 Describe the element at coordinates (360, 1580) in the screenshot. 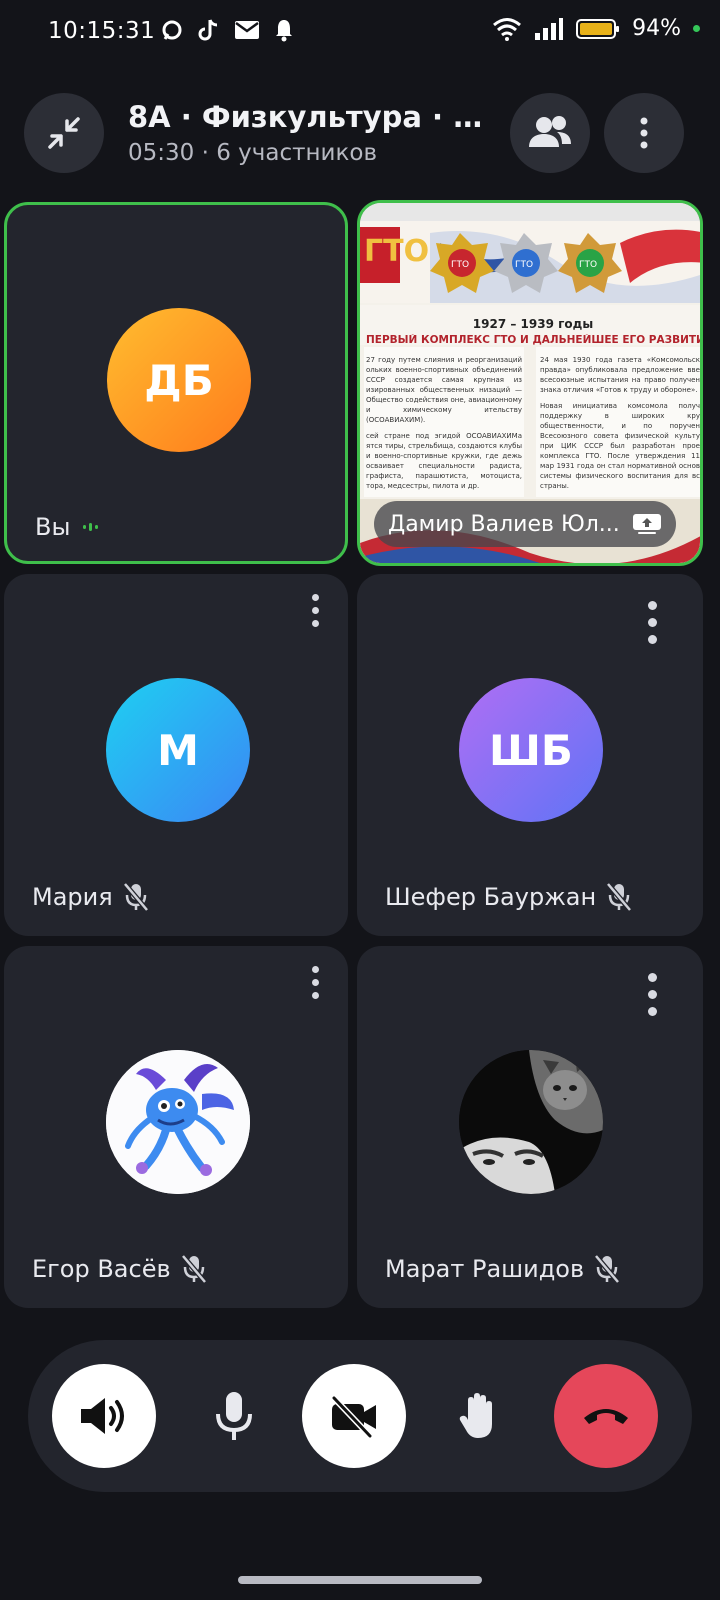

I see `home-indicator` at that location.